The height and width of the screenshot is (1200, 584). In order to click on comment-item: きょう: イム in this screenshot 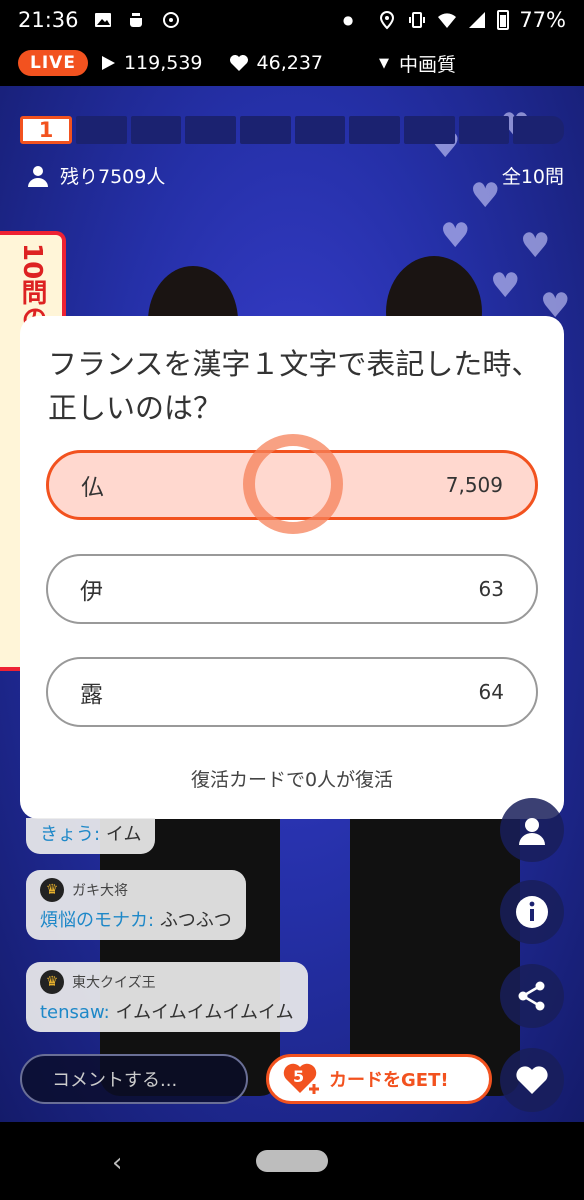, I will do `click(91, 836)`.